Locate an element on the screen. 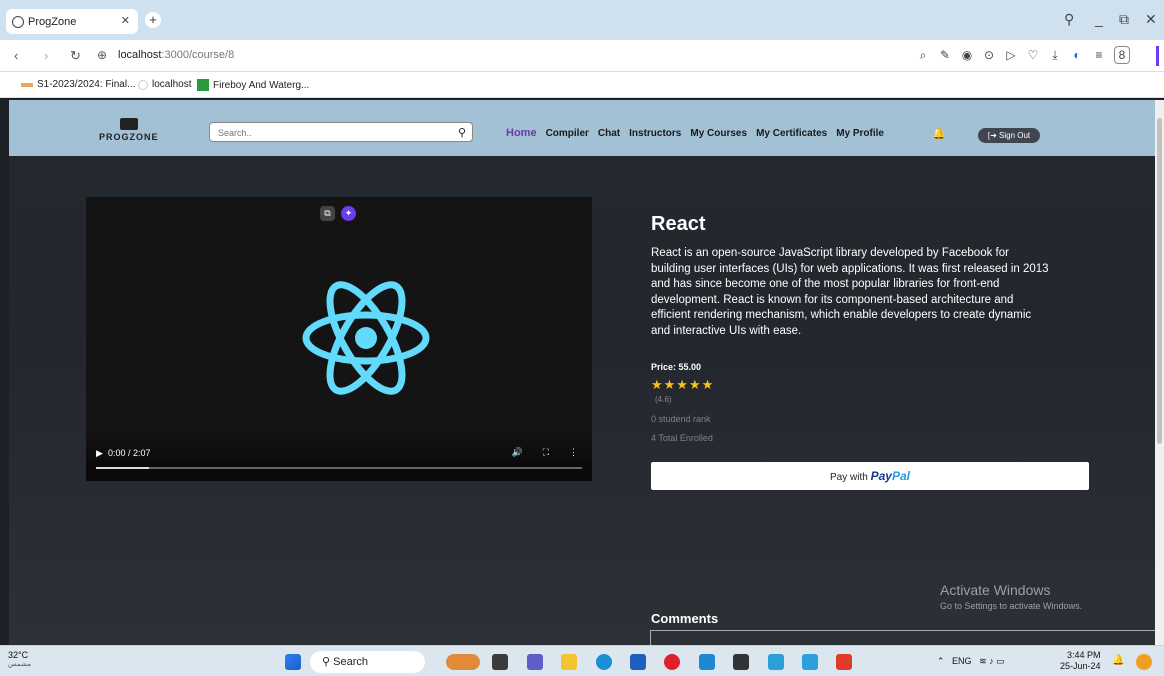 This screenshot has width=1164, height=676. find-icon: ⌕ is located at coordinates (923, 55).